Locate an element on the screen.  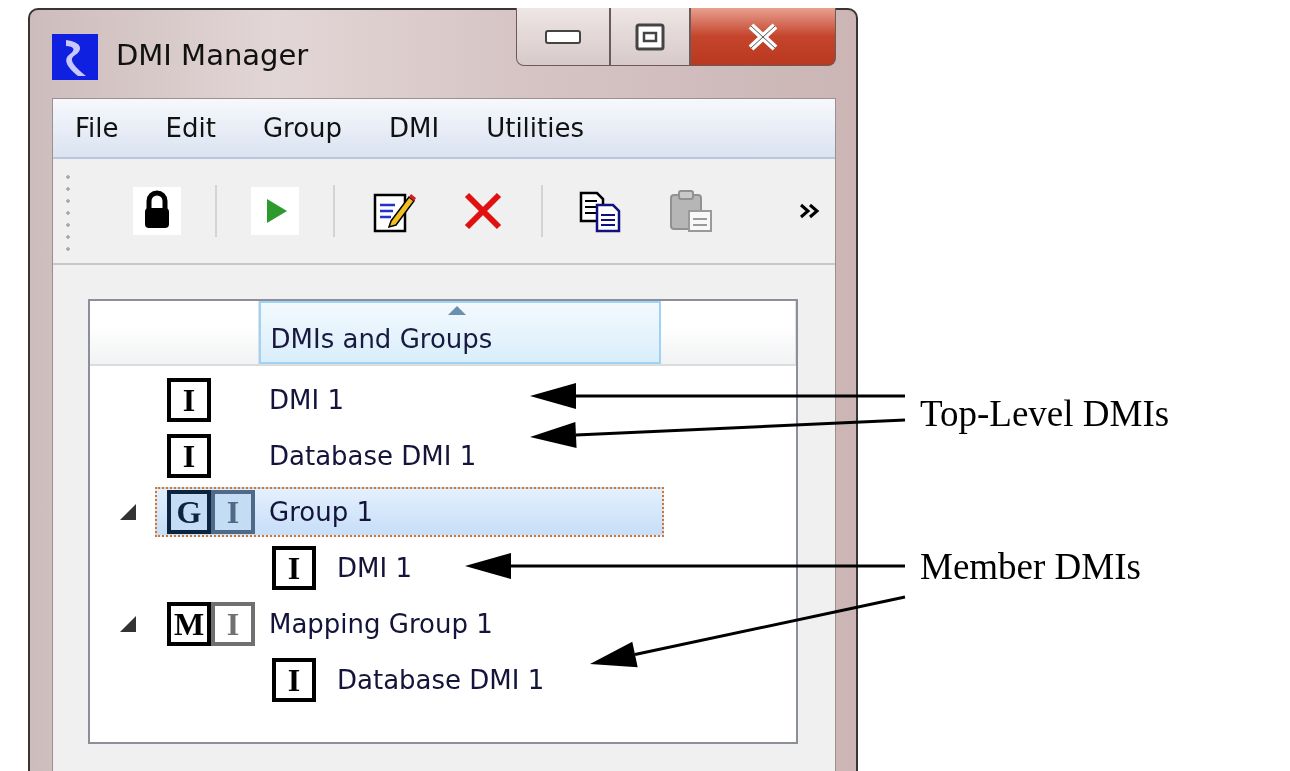
padlock-icon is located at coordinates (157, 211).